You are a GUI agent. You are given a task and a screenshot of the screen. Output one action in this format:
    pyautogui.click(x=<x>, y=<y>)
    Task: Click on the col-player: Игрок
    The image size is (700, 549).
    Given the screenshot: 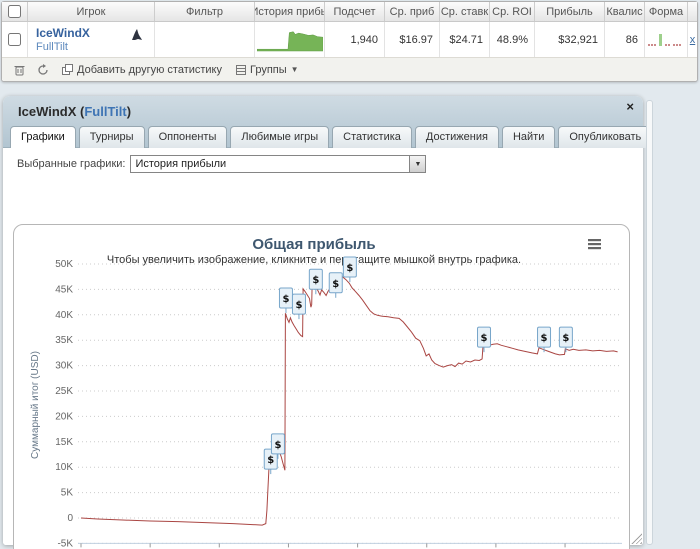 What is the action you would take?
    pyautogui.click(x=91, y=11)
    